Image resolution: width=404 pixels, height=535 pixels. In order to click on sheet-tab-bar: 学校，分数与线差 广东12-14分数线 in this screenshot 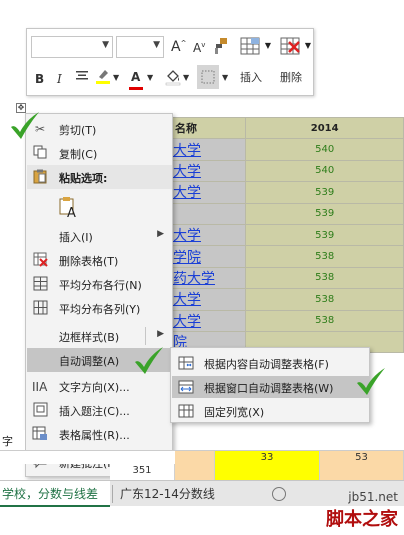, I will do `click(202, 493)`.